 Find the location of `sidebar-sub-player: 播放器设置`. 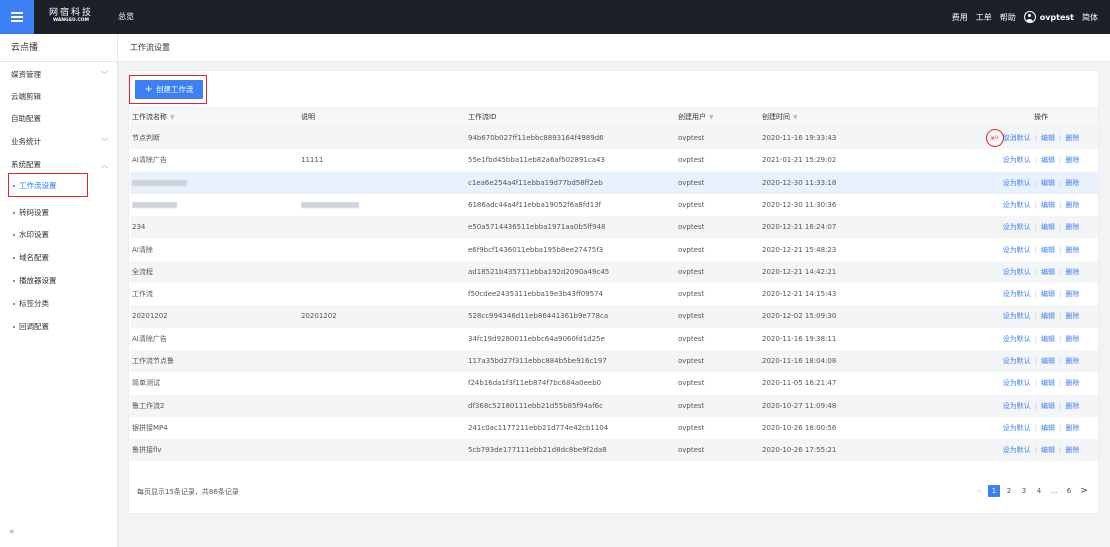

sidebar-sub-player: 播放器设置 is located at coordinates (58, 281).